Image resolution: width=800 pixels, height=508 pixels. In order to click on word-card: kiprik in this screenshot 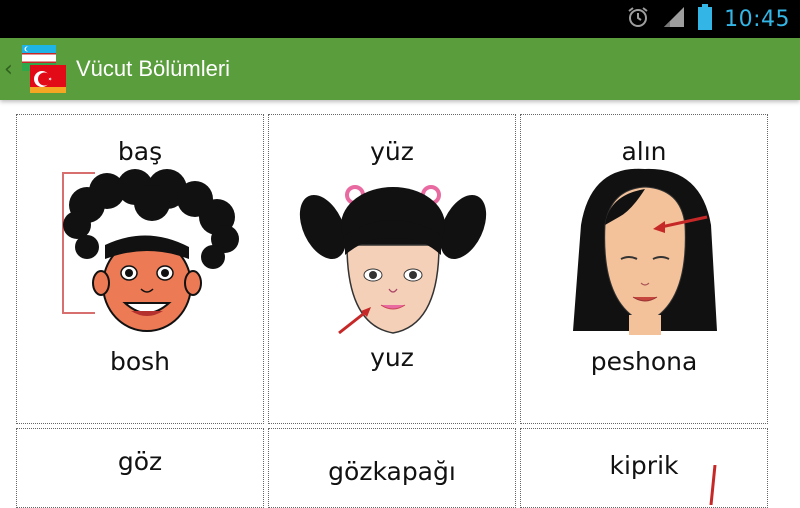, I will do `click(644, 468)`.